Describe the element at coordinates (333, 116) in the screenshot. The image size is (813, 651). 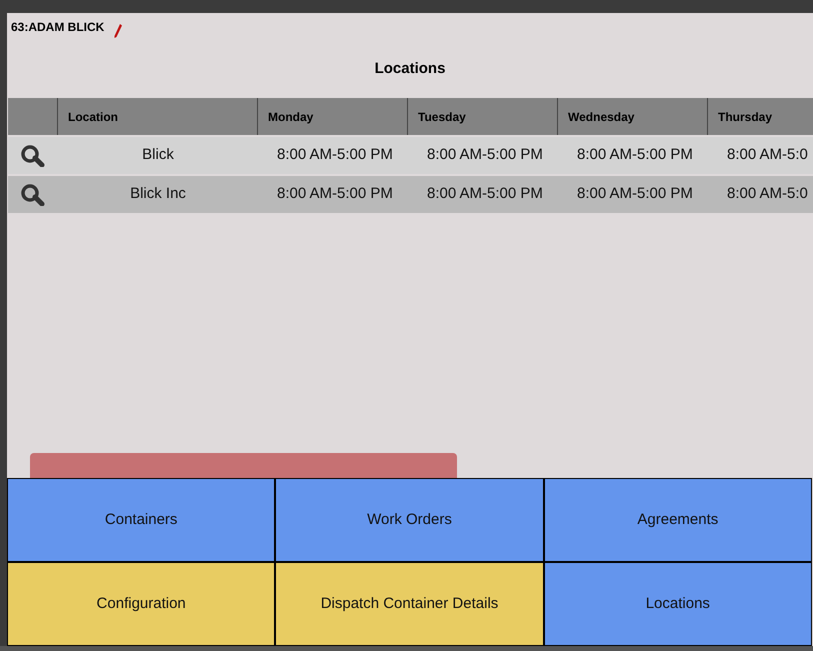
I see `column-header: Monday` at that location.